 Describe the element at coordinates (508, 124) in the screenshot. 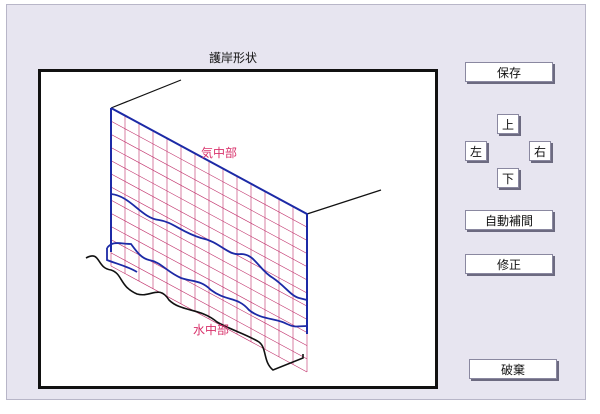

I see `move-up-button: 上` at that location.